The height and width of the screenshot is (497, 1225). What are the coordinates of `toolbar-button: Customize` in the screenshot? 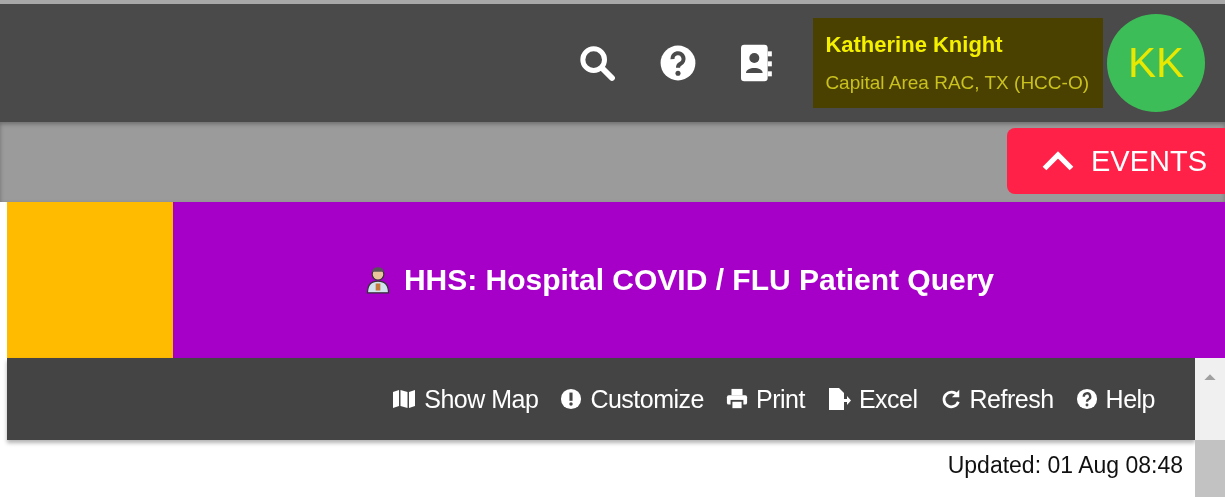 It's located at (632, 399).